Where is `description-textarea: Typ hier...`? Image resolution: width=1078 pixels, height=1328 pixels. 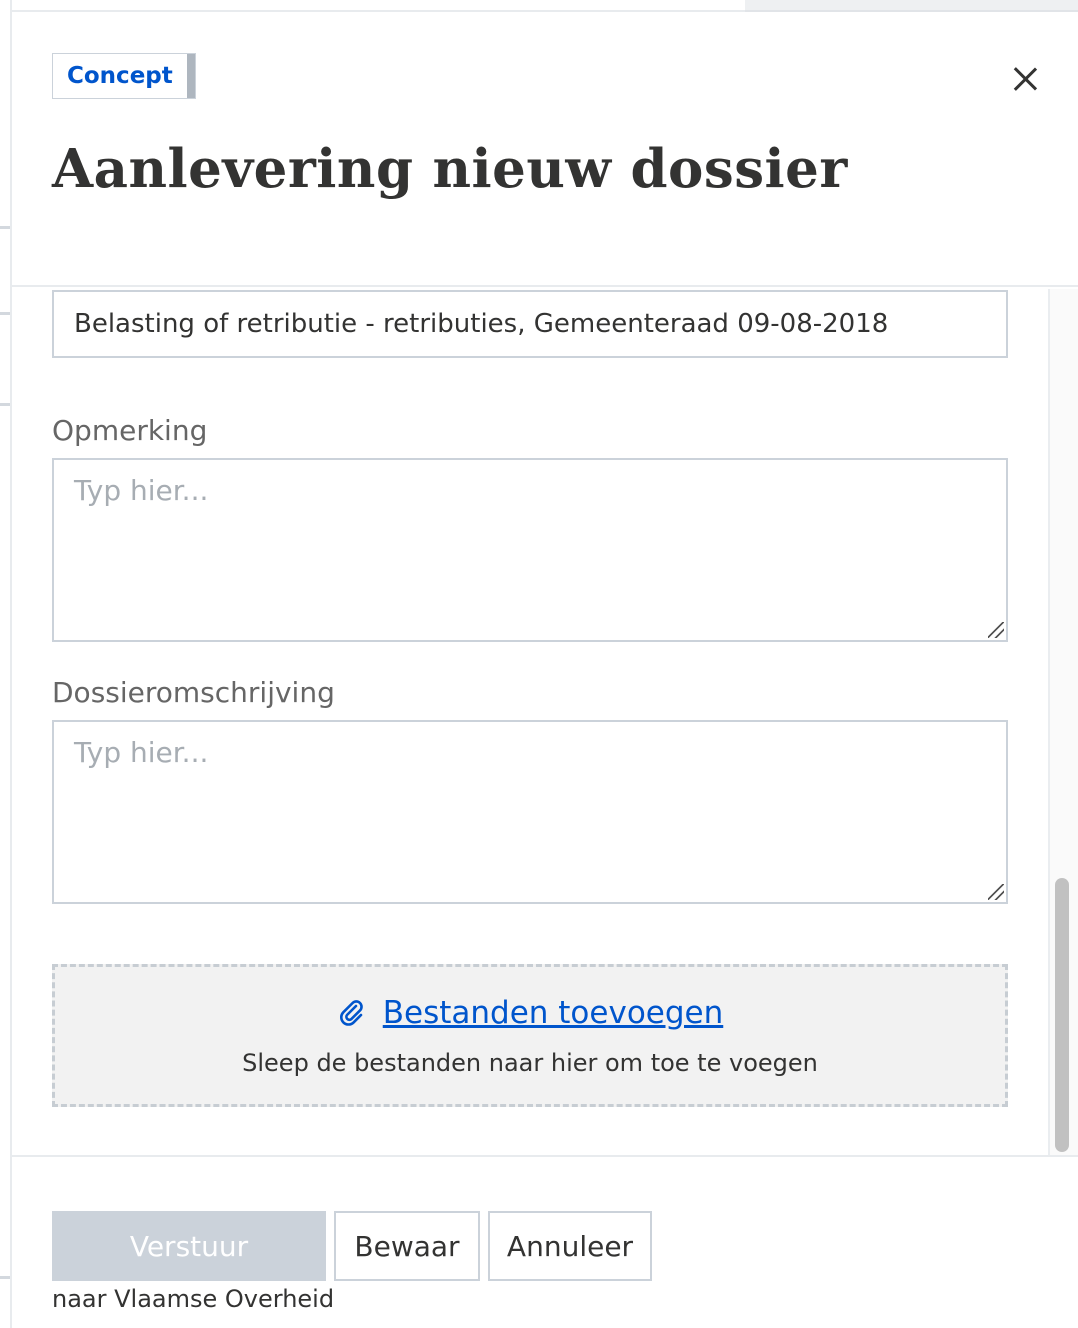 description-textarea: Typ hier... is located at coordinates (530, 812).